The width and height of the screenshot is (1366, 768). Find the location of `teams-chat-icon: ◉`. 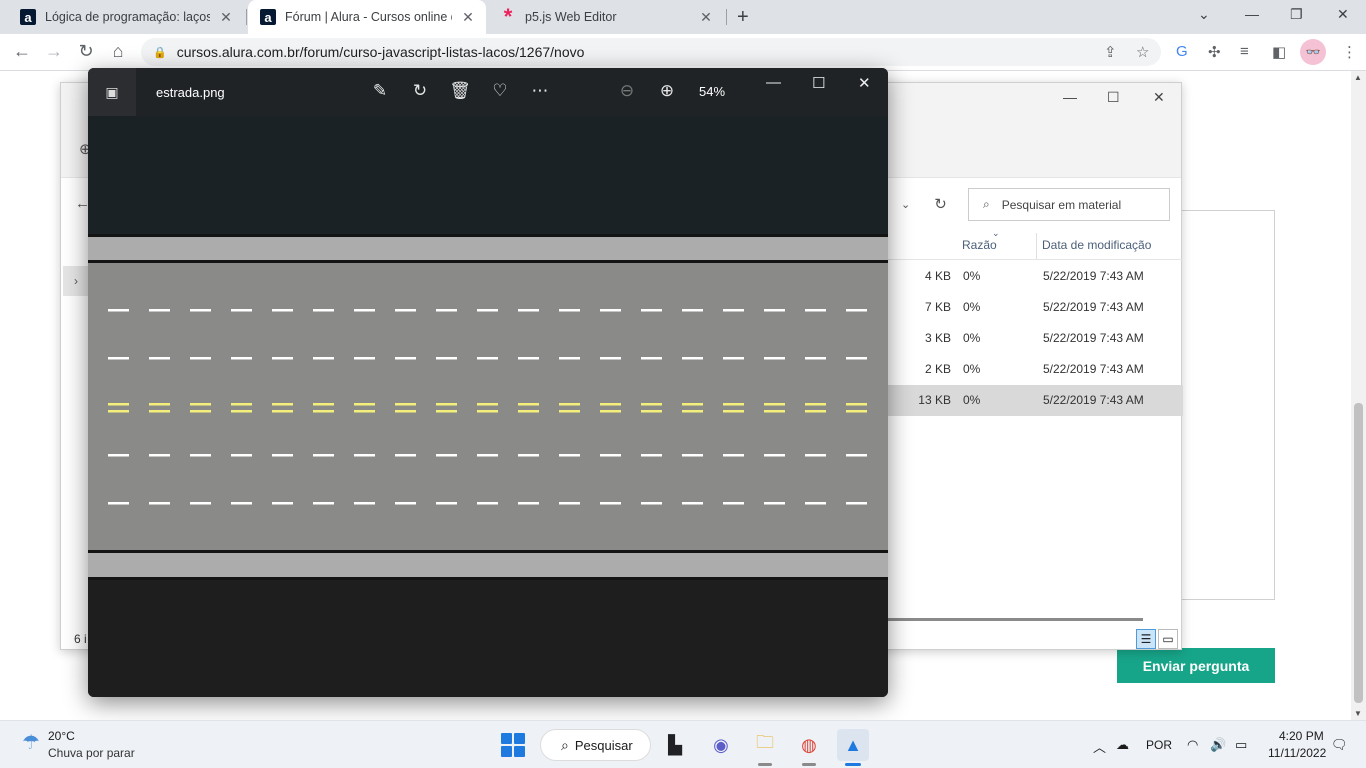

teams-chat-icon: ◉ is located at coordinates (721, 745).